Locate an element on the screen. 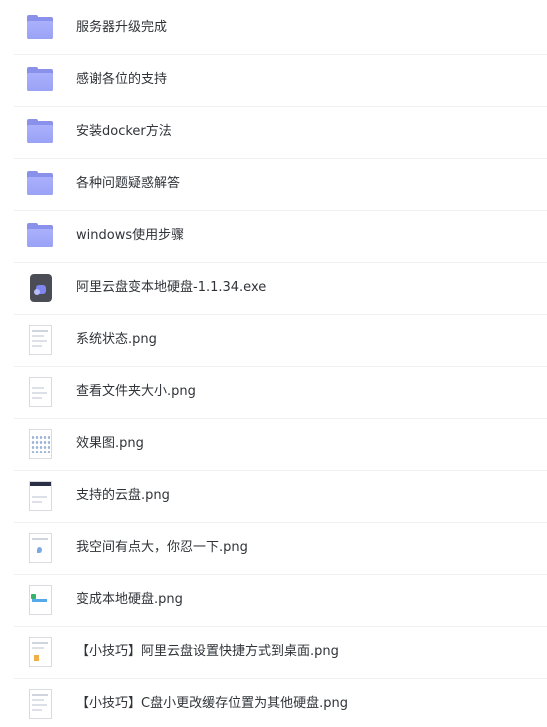  file-name: 我空间有点大，你忍一下.png is located at coordinates (162, 547).